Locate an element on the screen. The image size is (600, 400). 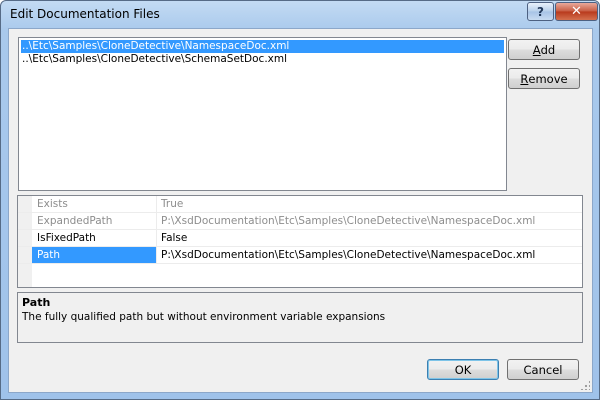
help-button: ? is located at coordinates (540, 11).